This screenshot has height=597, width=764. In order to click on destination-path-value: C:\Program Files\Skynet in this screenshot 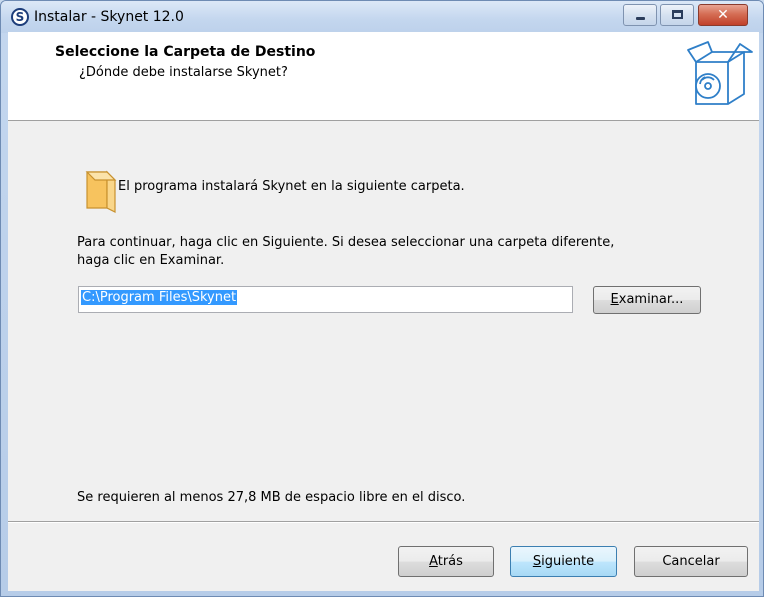, I will do `click(159, 297)`.